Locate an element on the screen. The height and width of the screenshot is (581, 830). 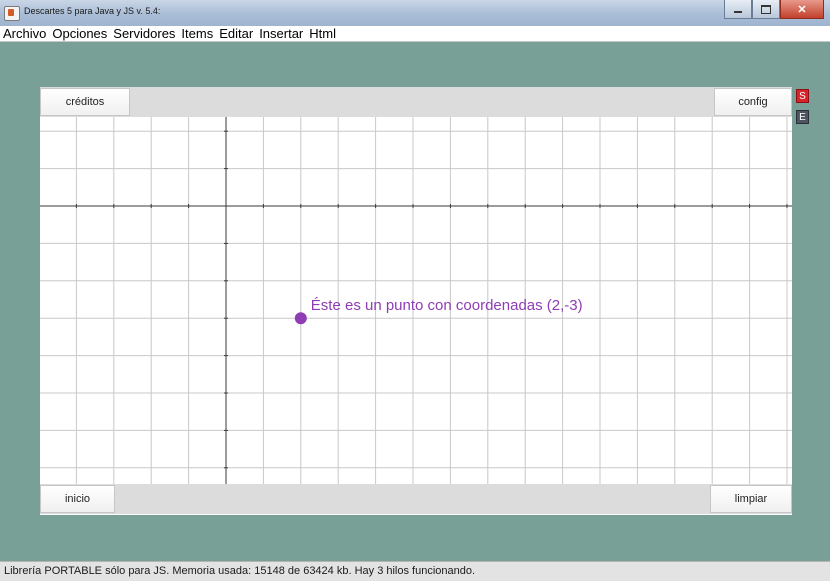
creditos-button: créditos is located at coordinates (85, 102).